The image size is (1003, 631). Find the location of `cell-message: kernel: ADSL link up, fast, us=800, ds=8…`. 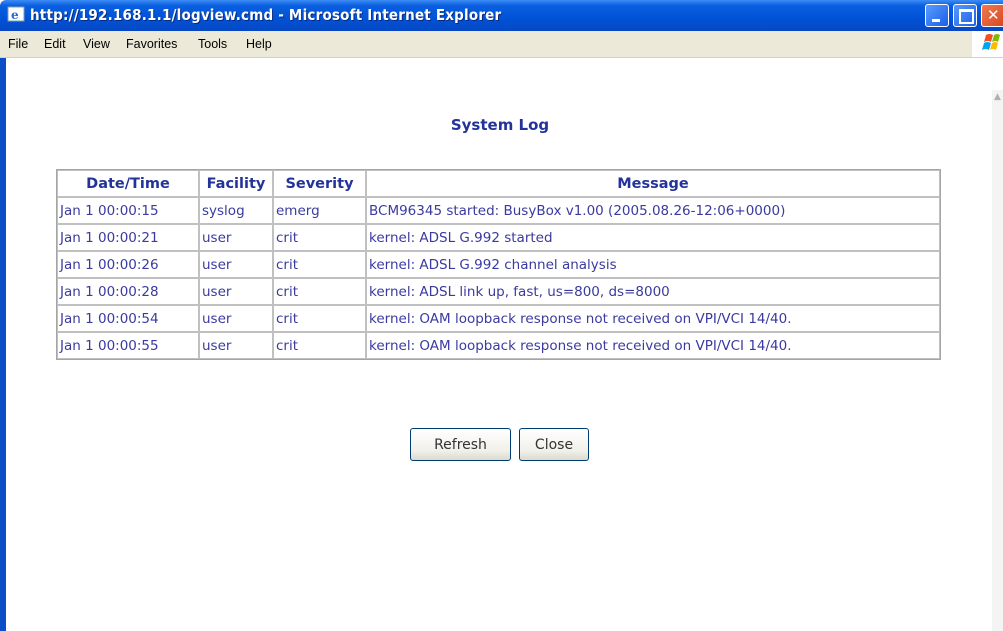

cell-message: kernel: ADSL link up, fast, us=800, ds=8… is located at coordinates (653, 291).